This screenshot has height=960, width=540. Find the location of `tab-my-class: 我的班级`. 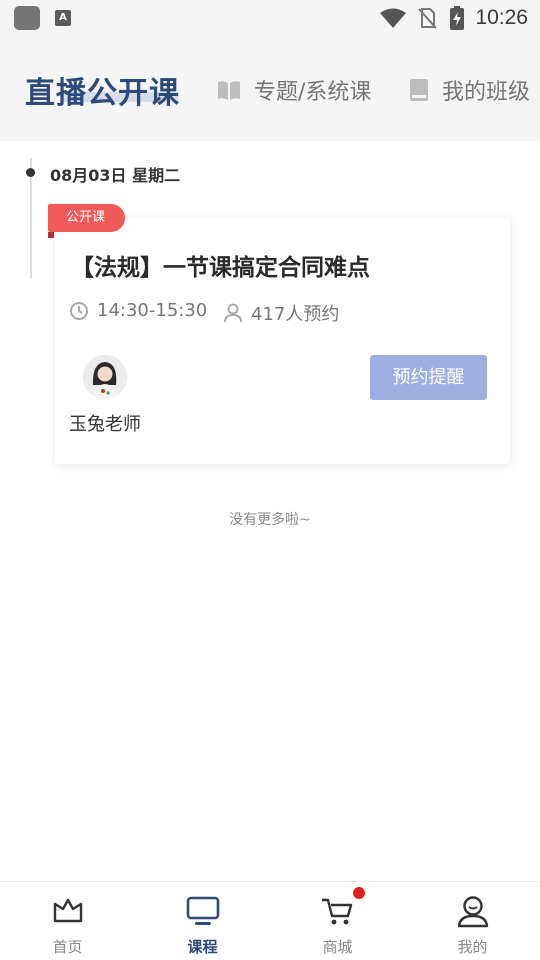

tab-my-class: 我的班级 is located at coordinates (469, 90).